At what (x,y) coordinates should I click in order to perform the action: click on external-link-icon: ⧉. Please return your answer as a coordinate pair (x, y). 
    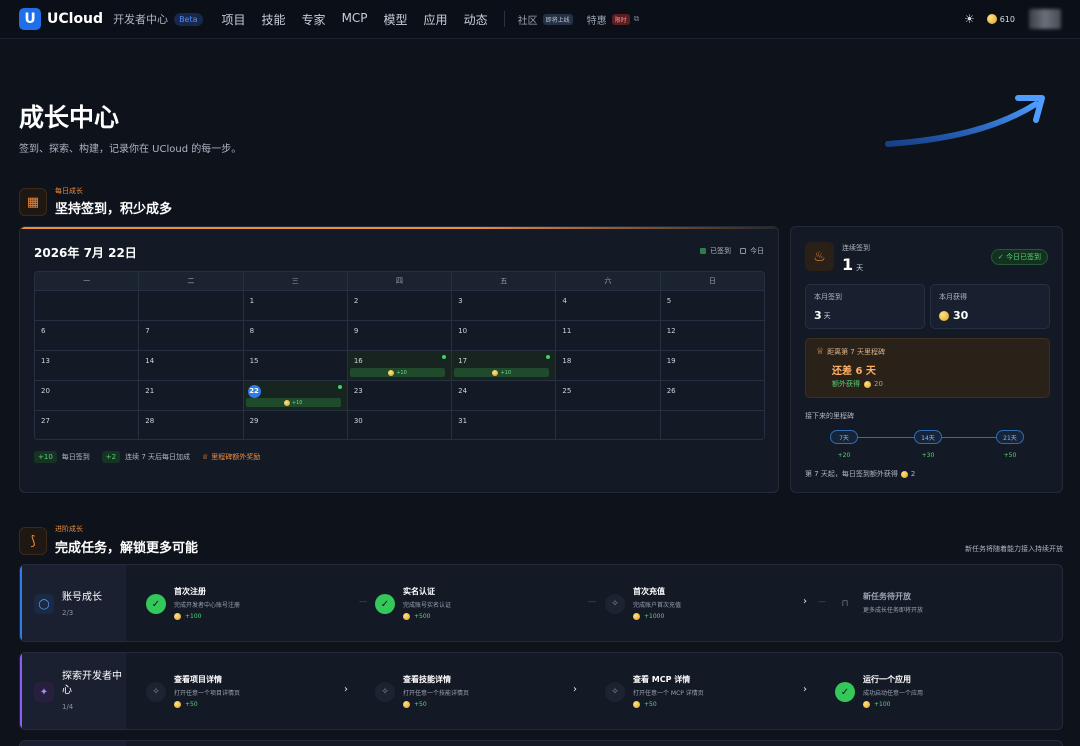
    Looking at the image, I should click on (636, 18).